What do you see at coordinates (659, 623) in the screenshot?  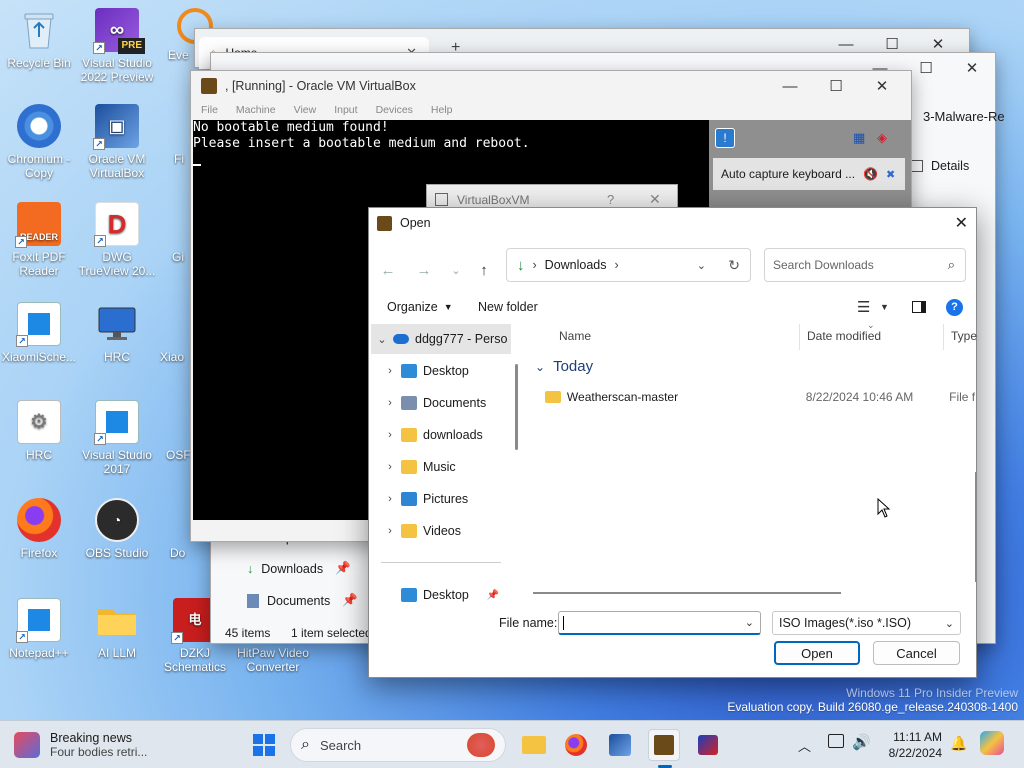 I see `filename-input: ⌄` at bounding box center [659, 623].